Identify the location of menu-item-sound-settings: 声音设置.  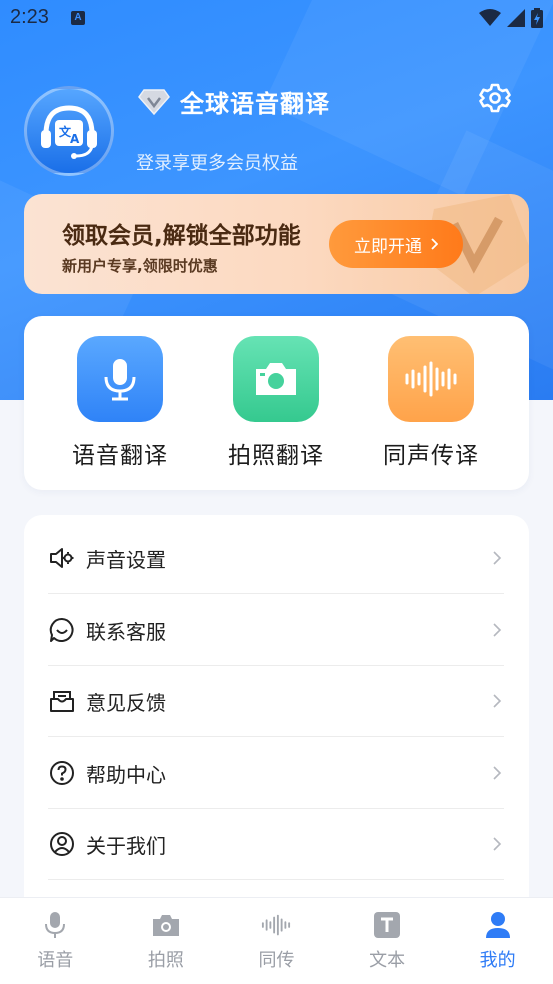
(276, 558).